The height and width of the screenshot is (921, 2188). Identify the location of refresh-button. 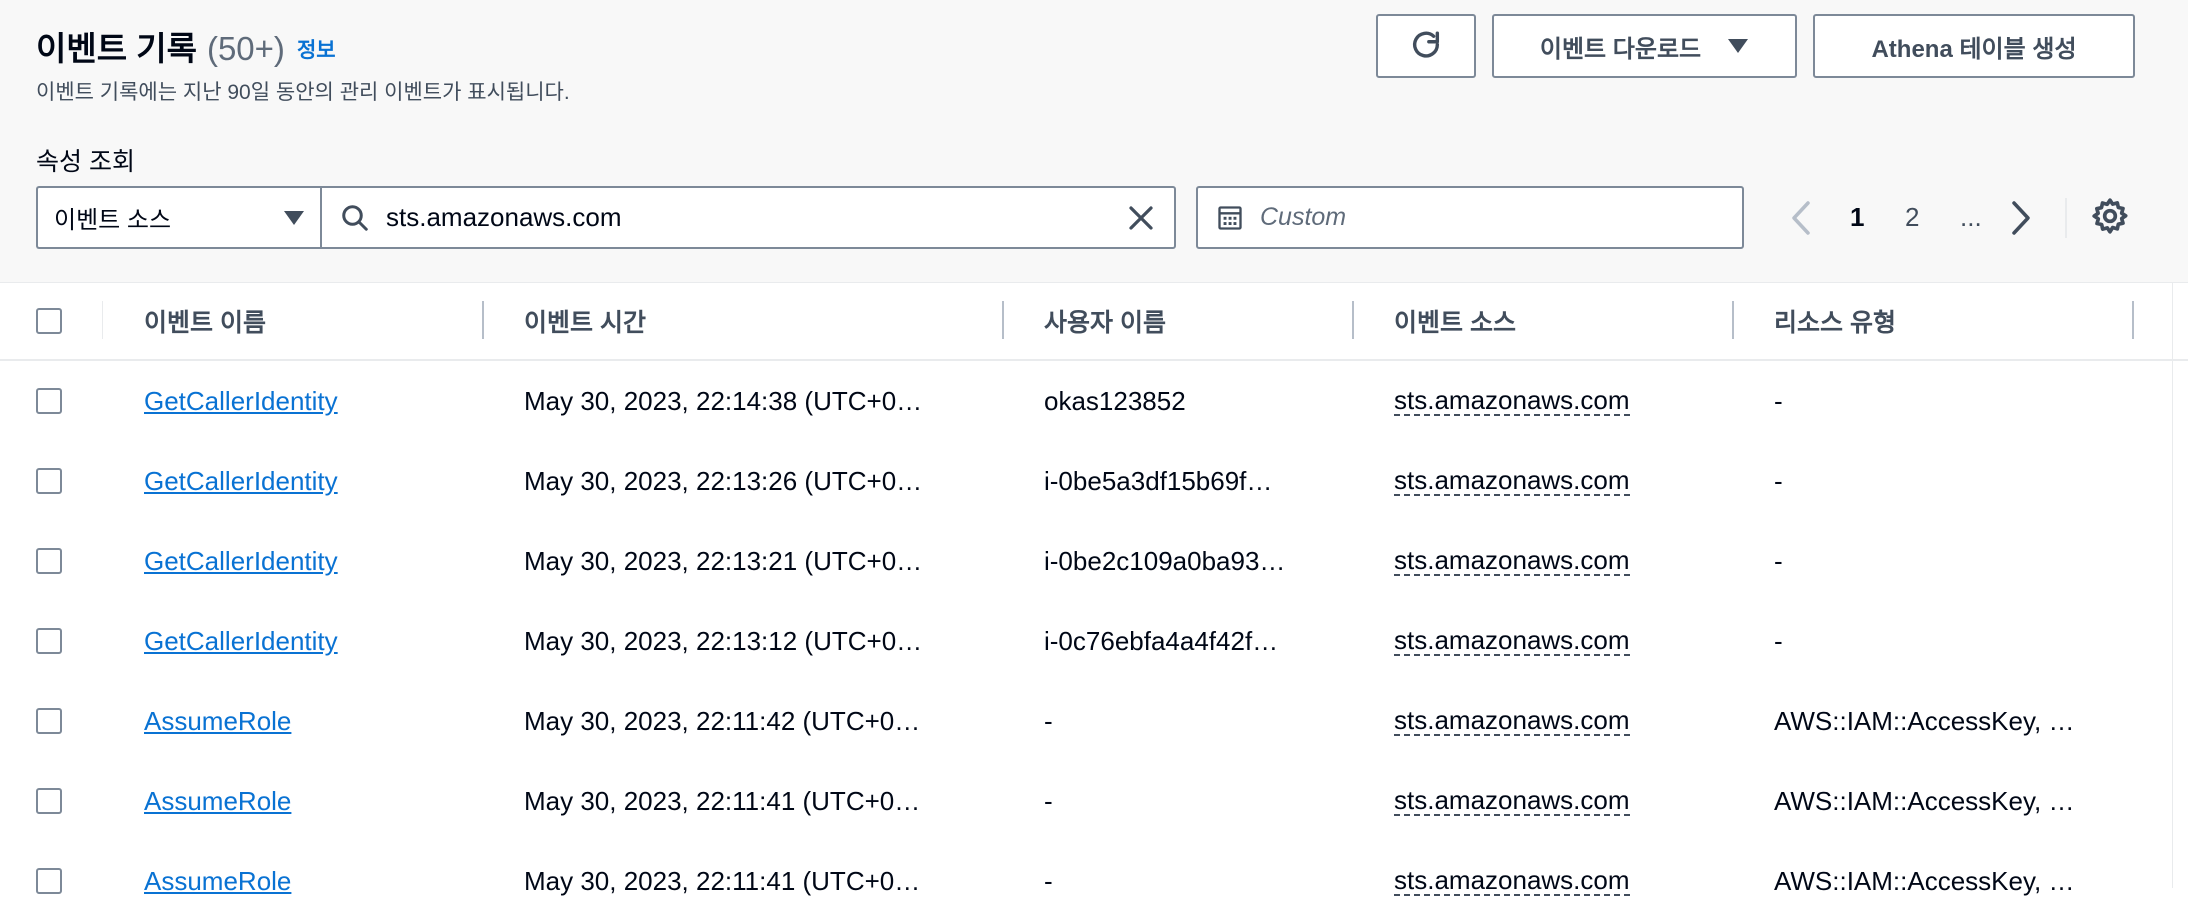
(1426, 46).